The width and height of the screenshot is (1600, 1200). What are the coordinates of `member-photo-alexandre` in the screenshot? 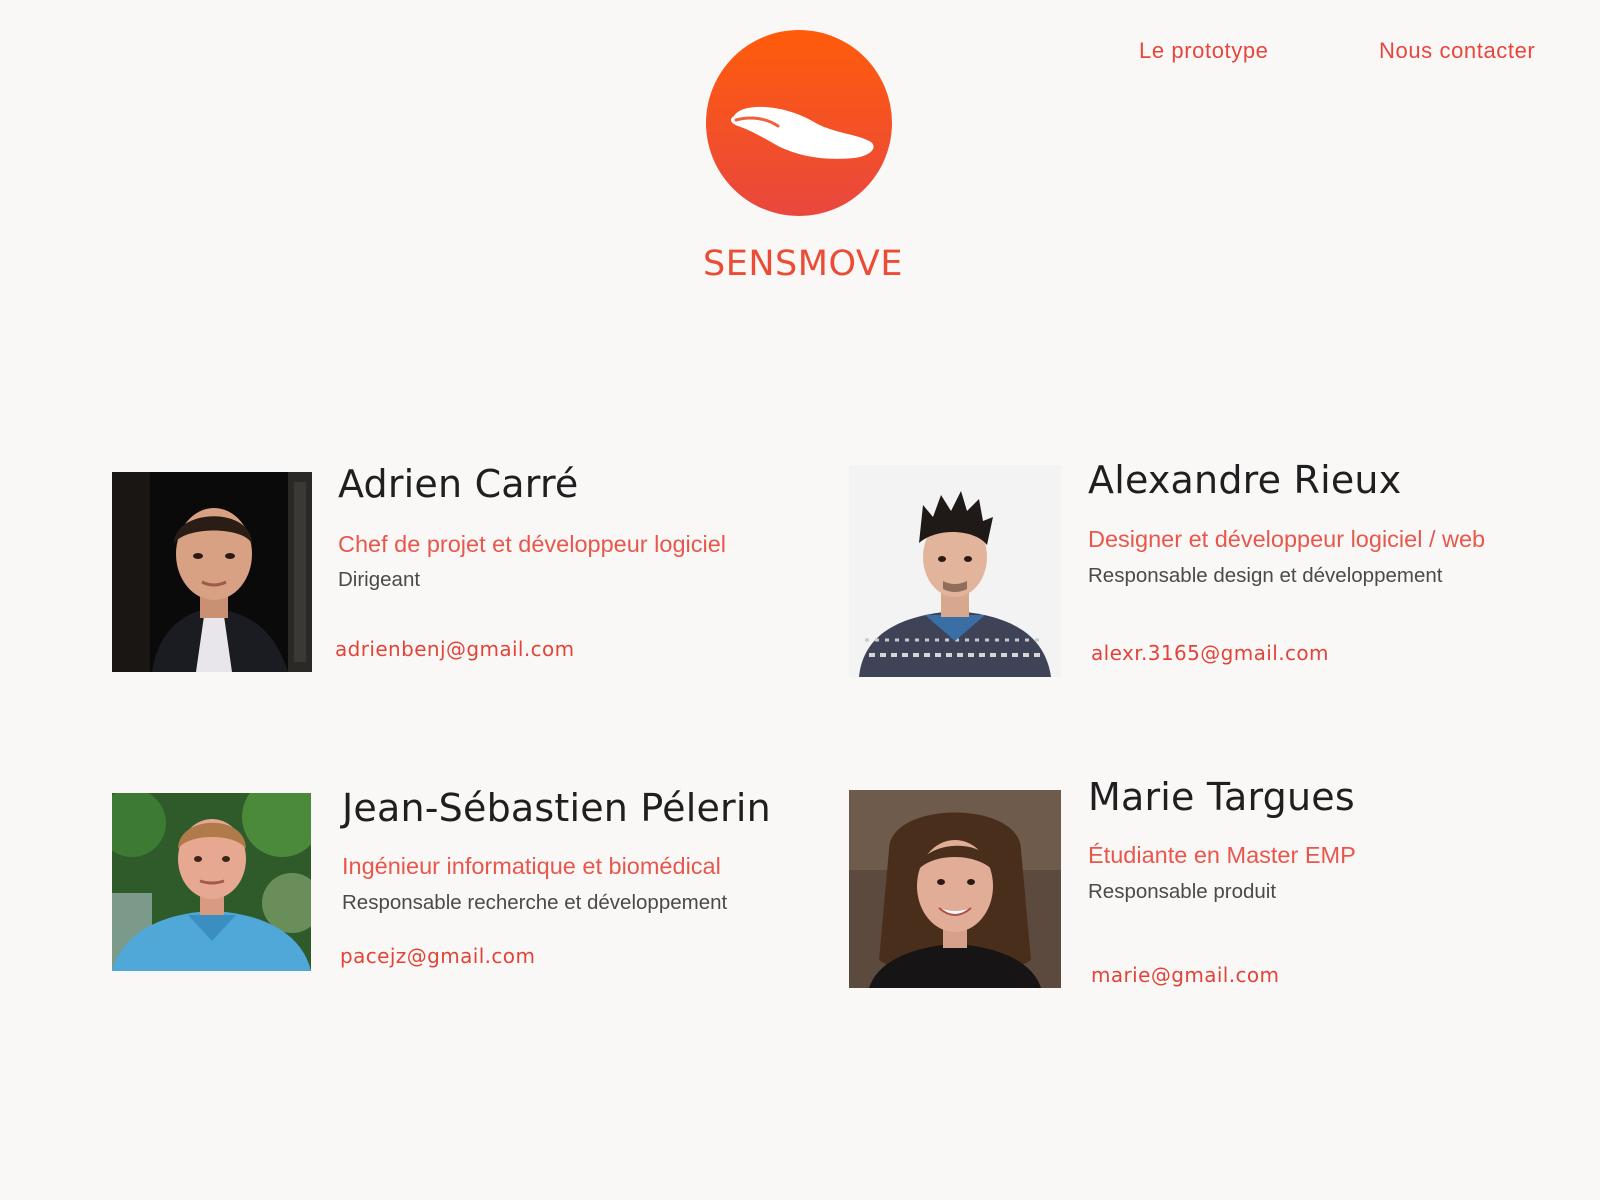 It's located at (955, 571).